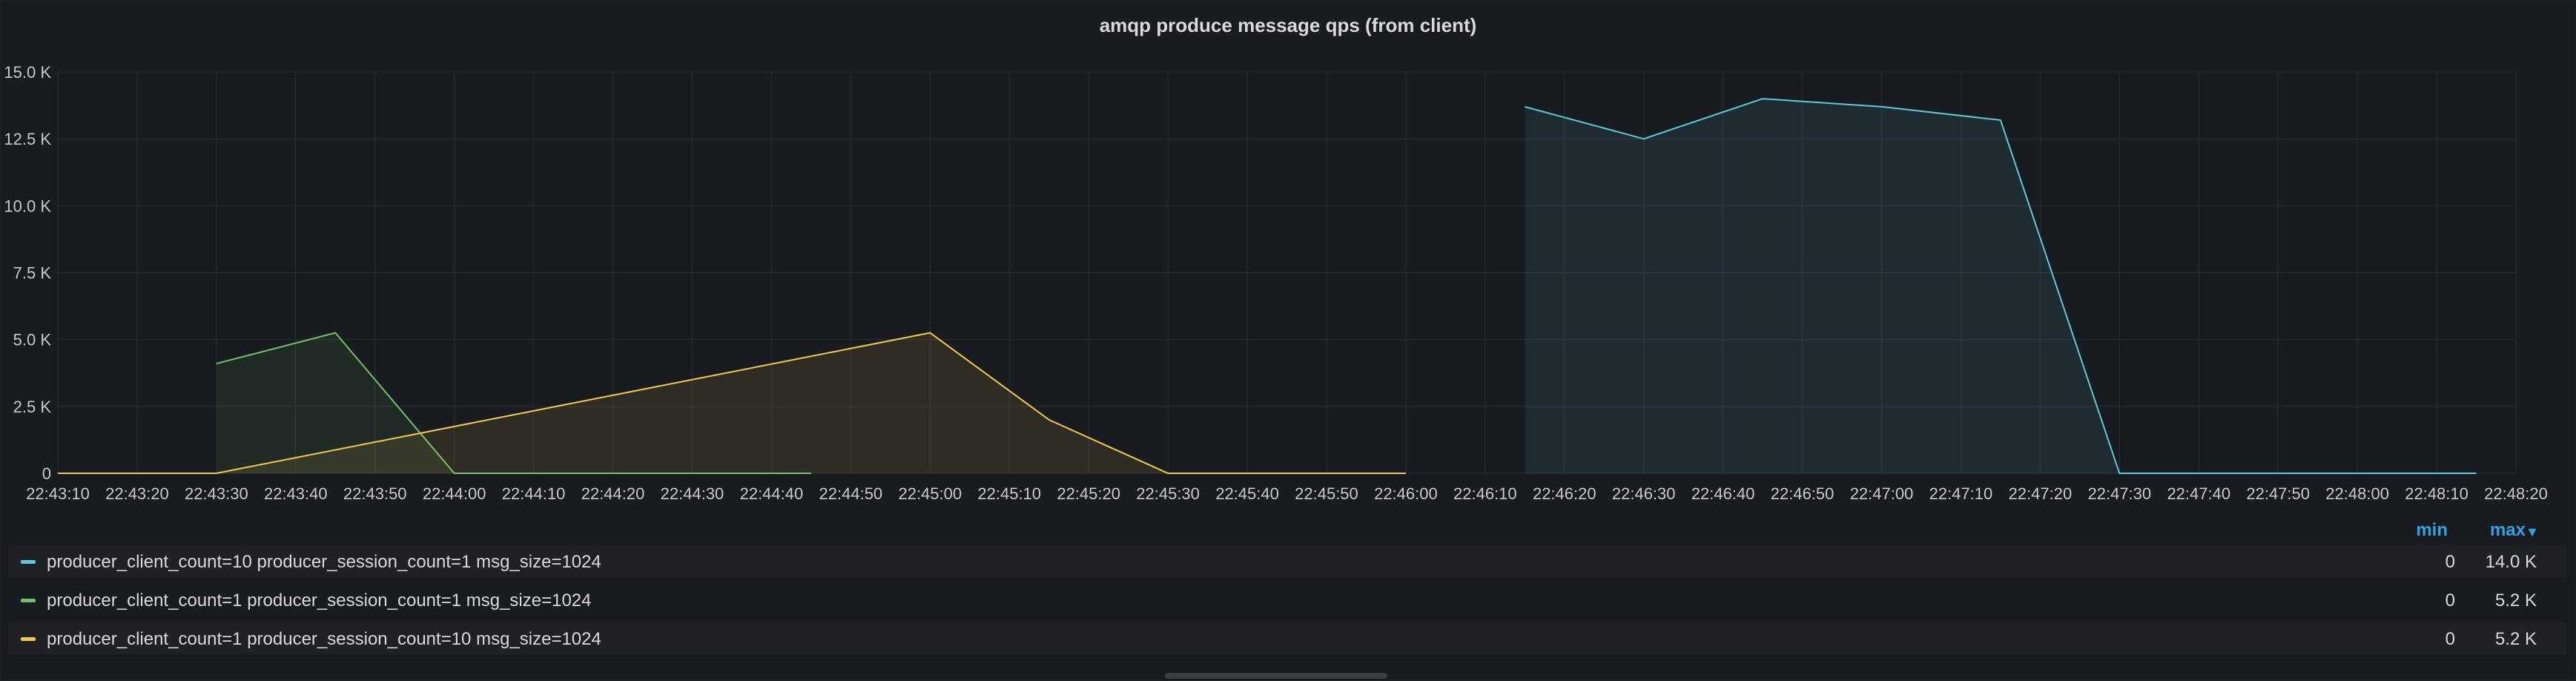 The image size is (2576, 681). What do you see at coordinates (613, 493) in the screenshot?
I see `x-tick-label: 22:44:20` at bounding box center [613, 493].